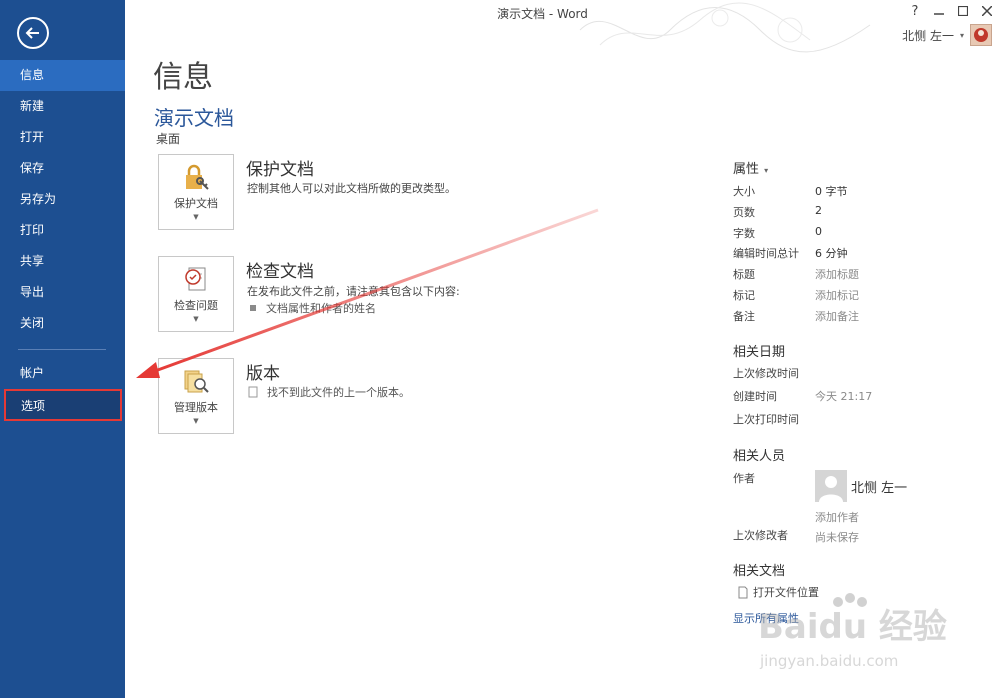 This screenshot has width=1000, height=698. I want to click on nav-open: 打开, so click(62, 137).